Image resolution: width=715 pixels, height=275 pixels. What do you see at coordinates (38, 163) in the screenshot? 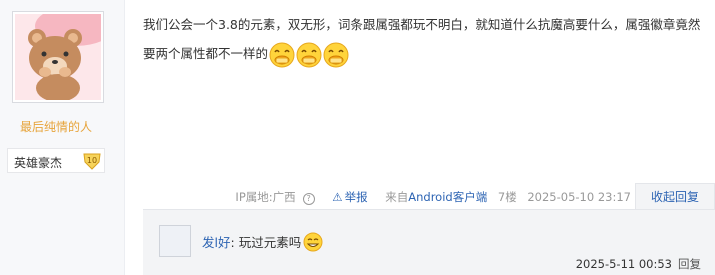
I see `badge-title: 英雄豪杰` at bounding box center [38, 163].